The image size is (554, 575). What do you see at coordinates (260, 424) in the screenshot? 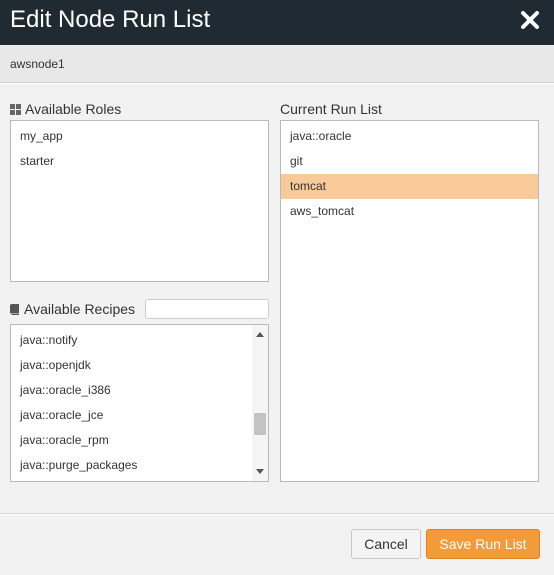
I see `scroll-thumb` at bounding box center [260, 424].